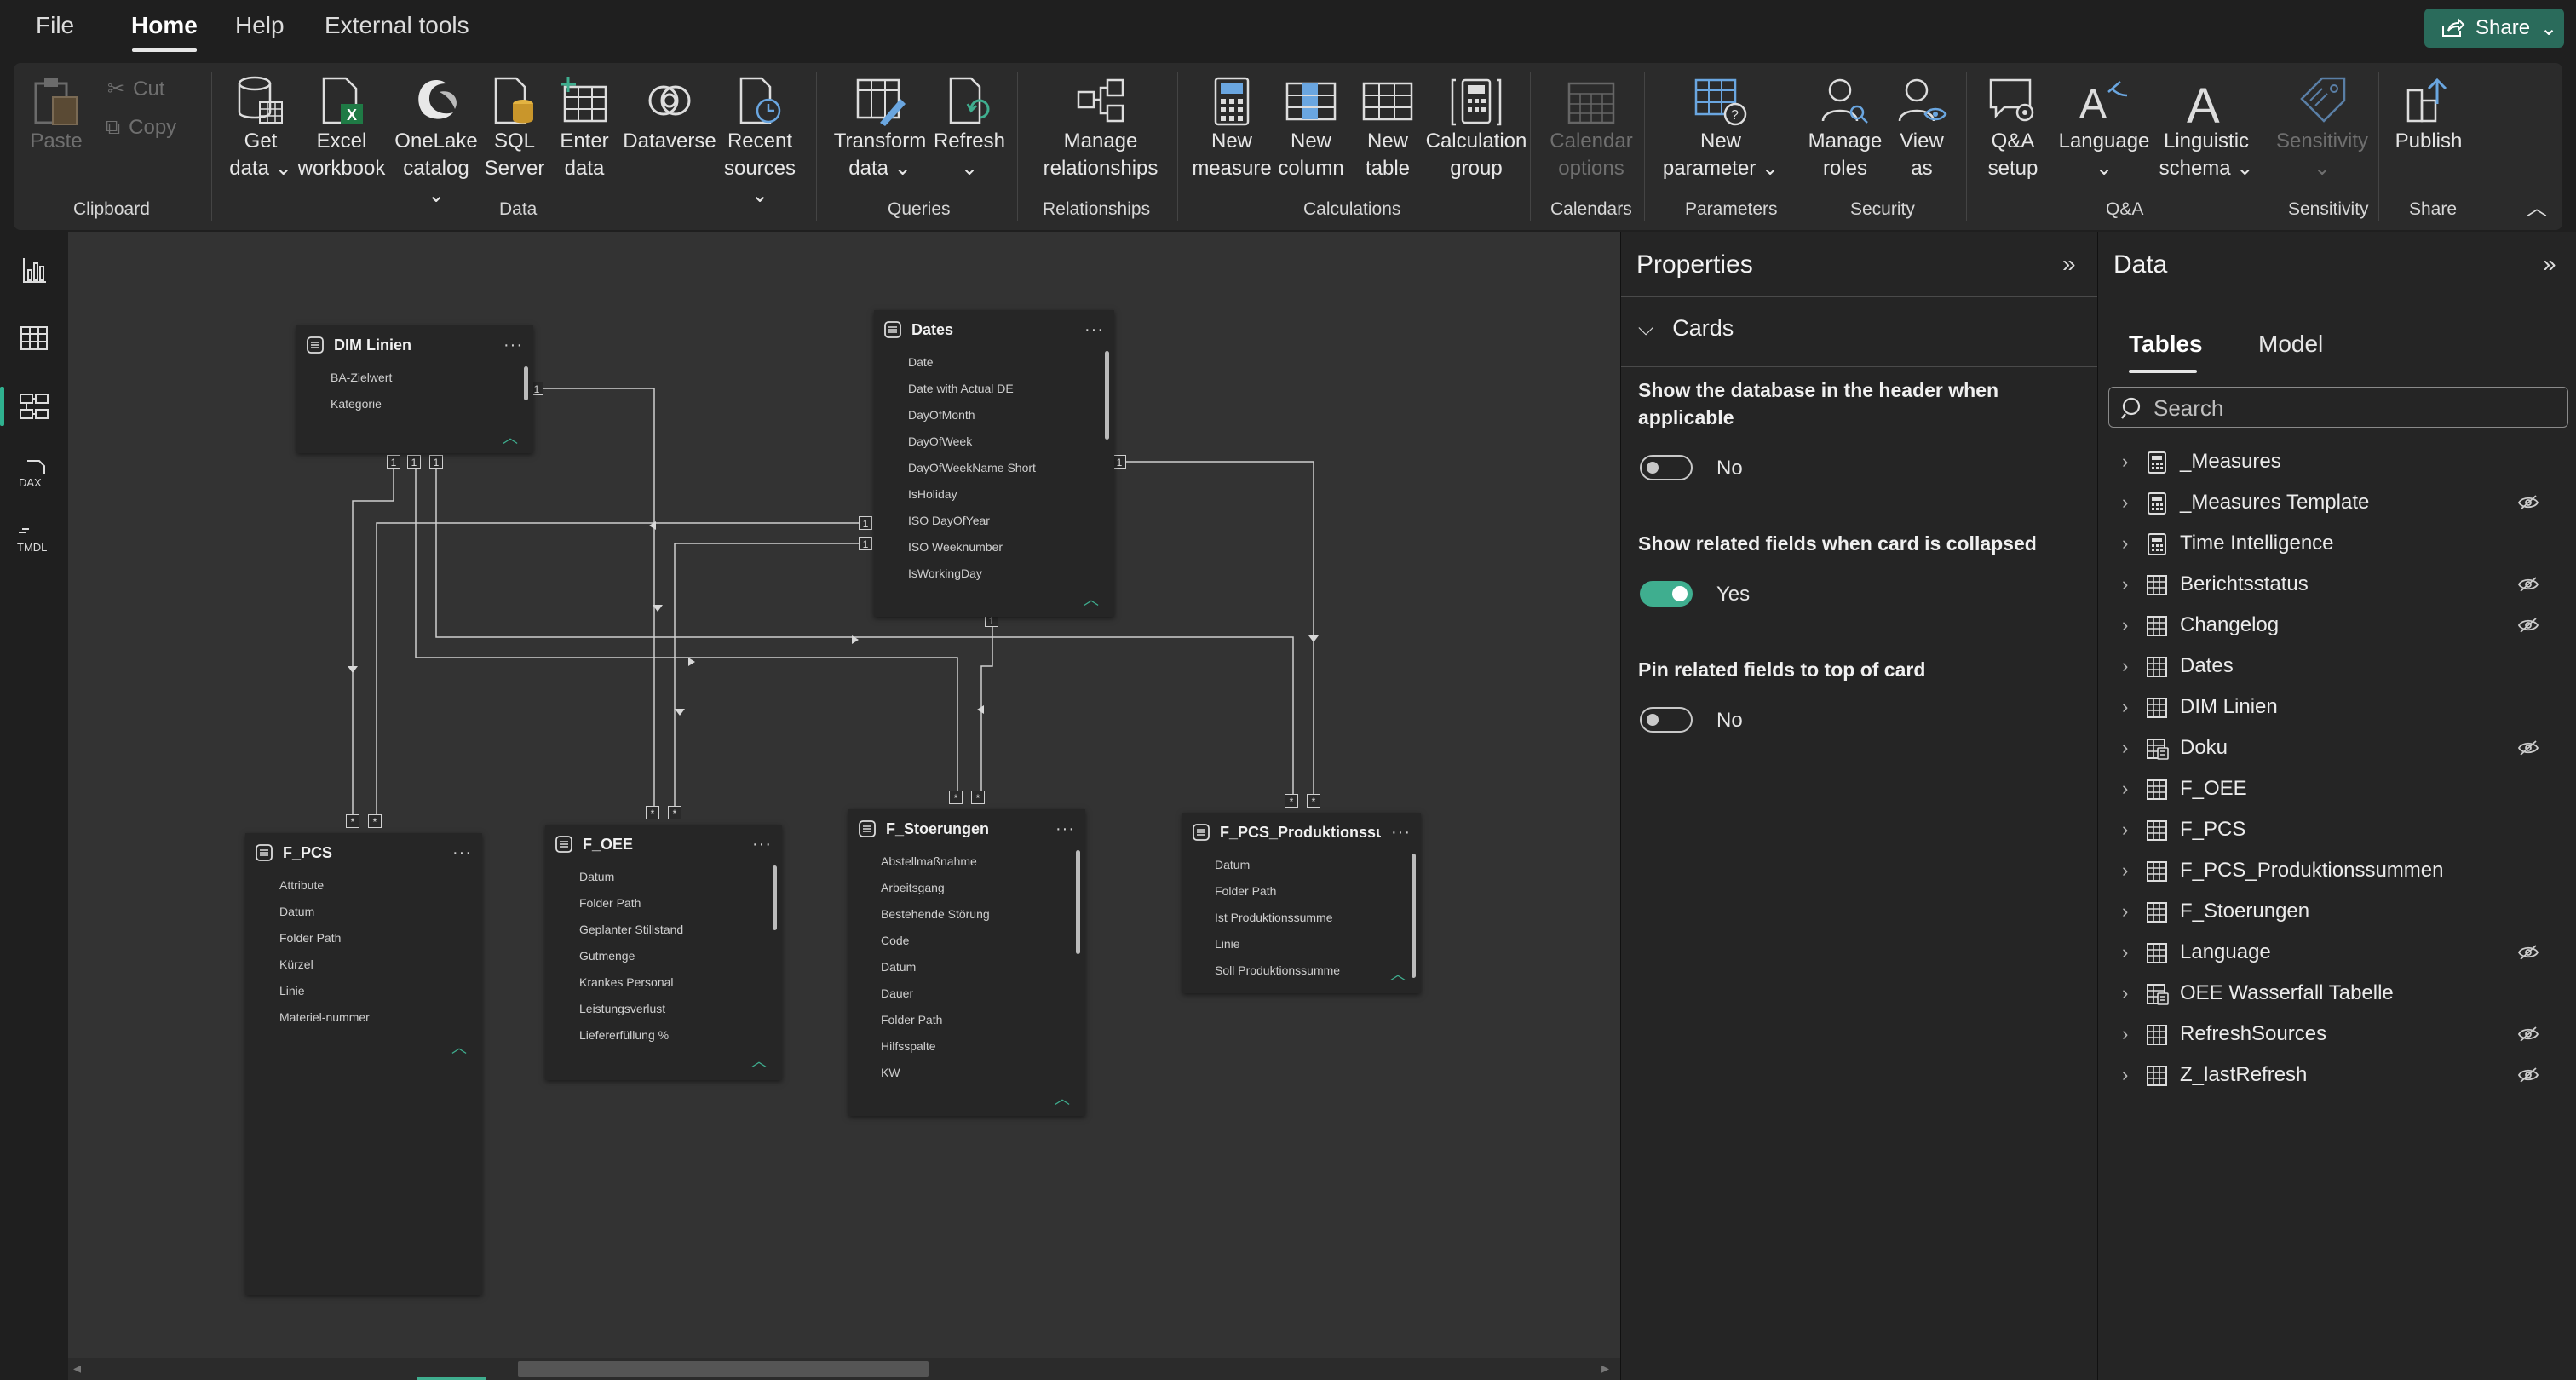  What do you see at coordinates (2337, 503) in the screenshot?
I see `table-list-item: › _Measures Template` at bounding box center [2337, 503].